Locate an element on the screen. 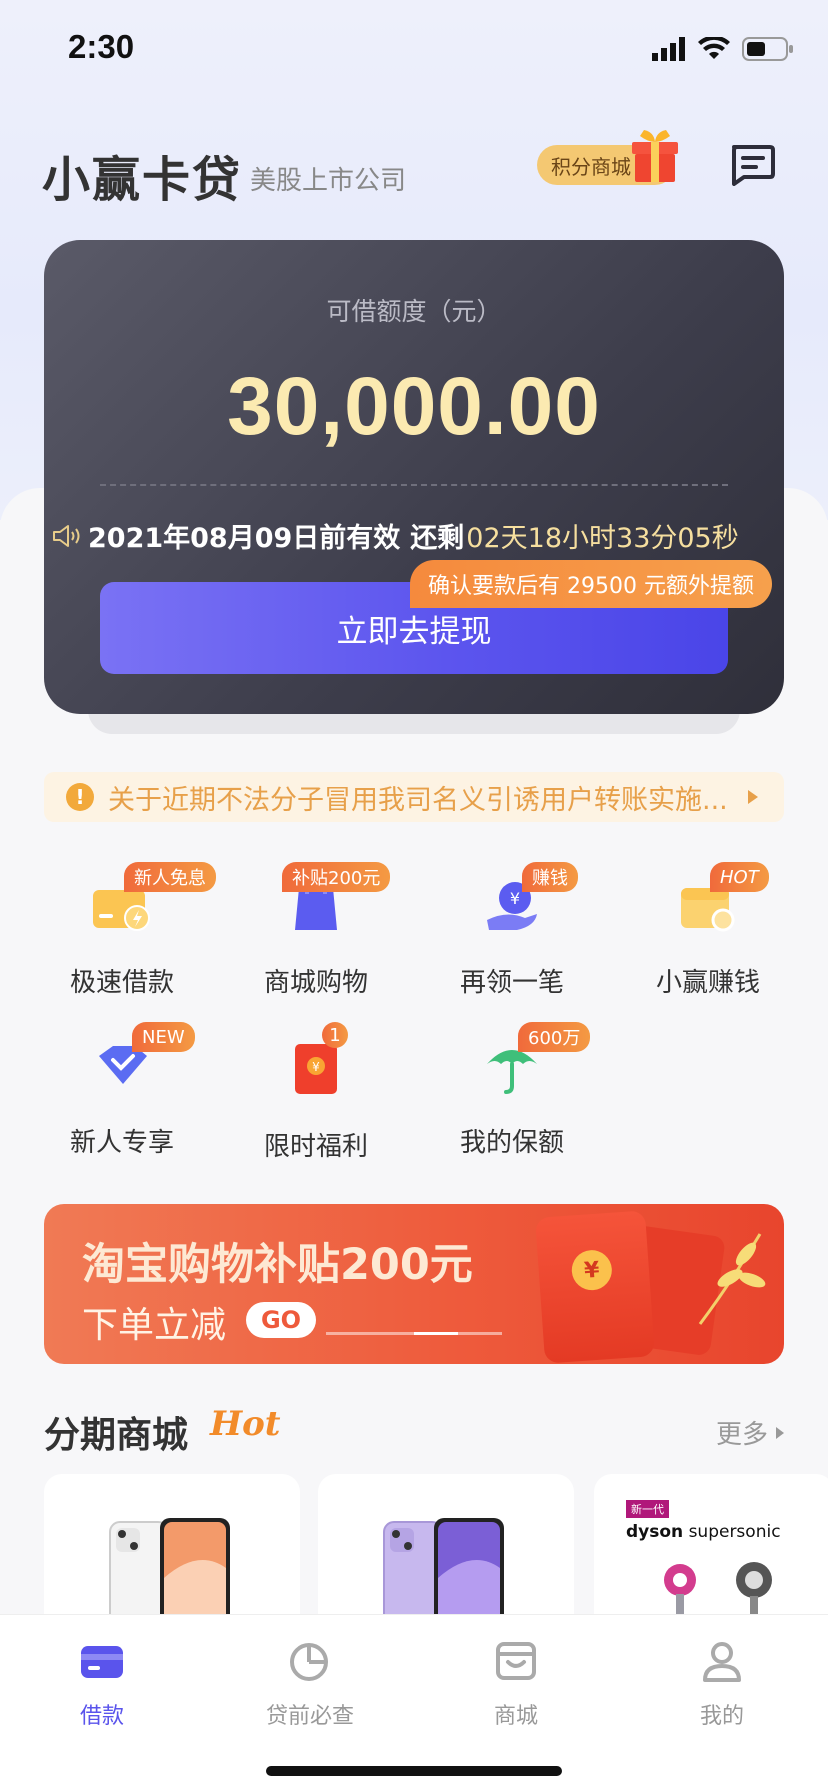 The height and width of the screenshot is (1792, 828). grid-badge: HOT is located at coordinates (739, 877).